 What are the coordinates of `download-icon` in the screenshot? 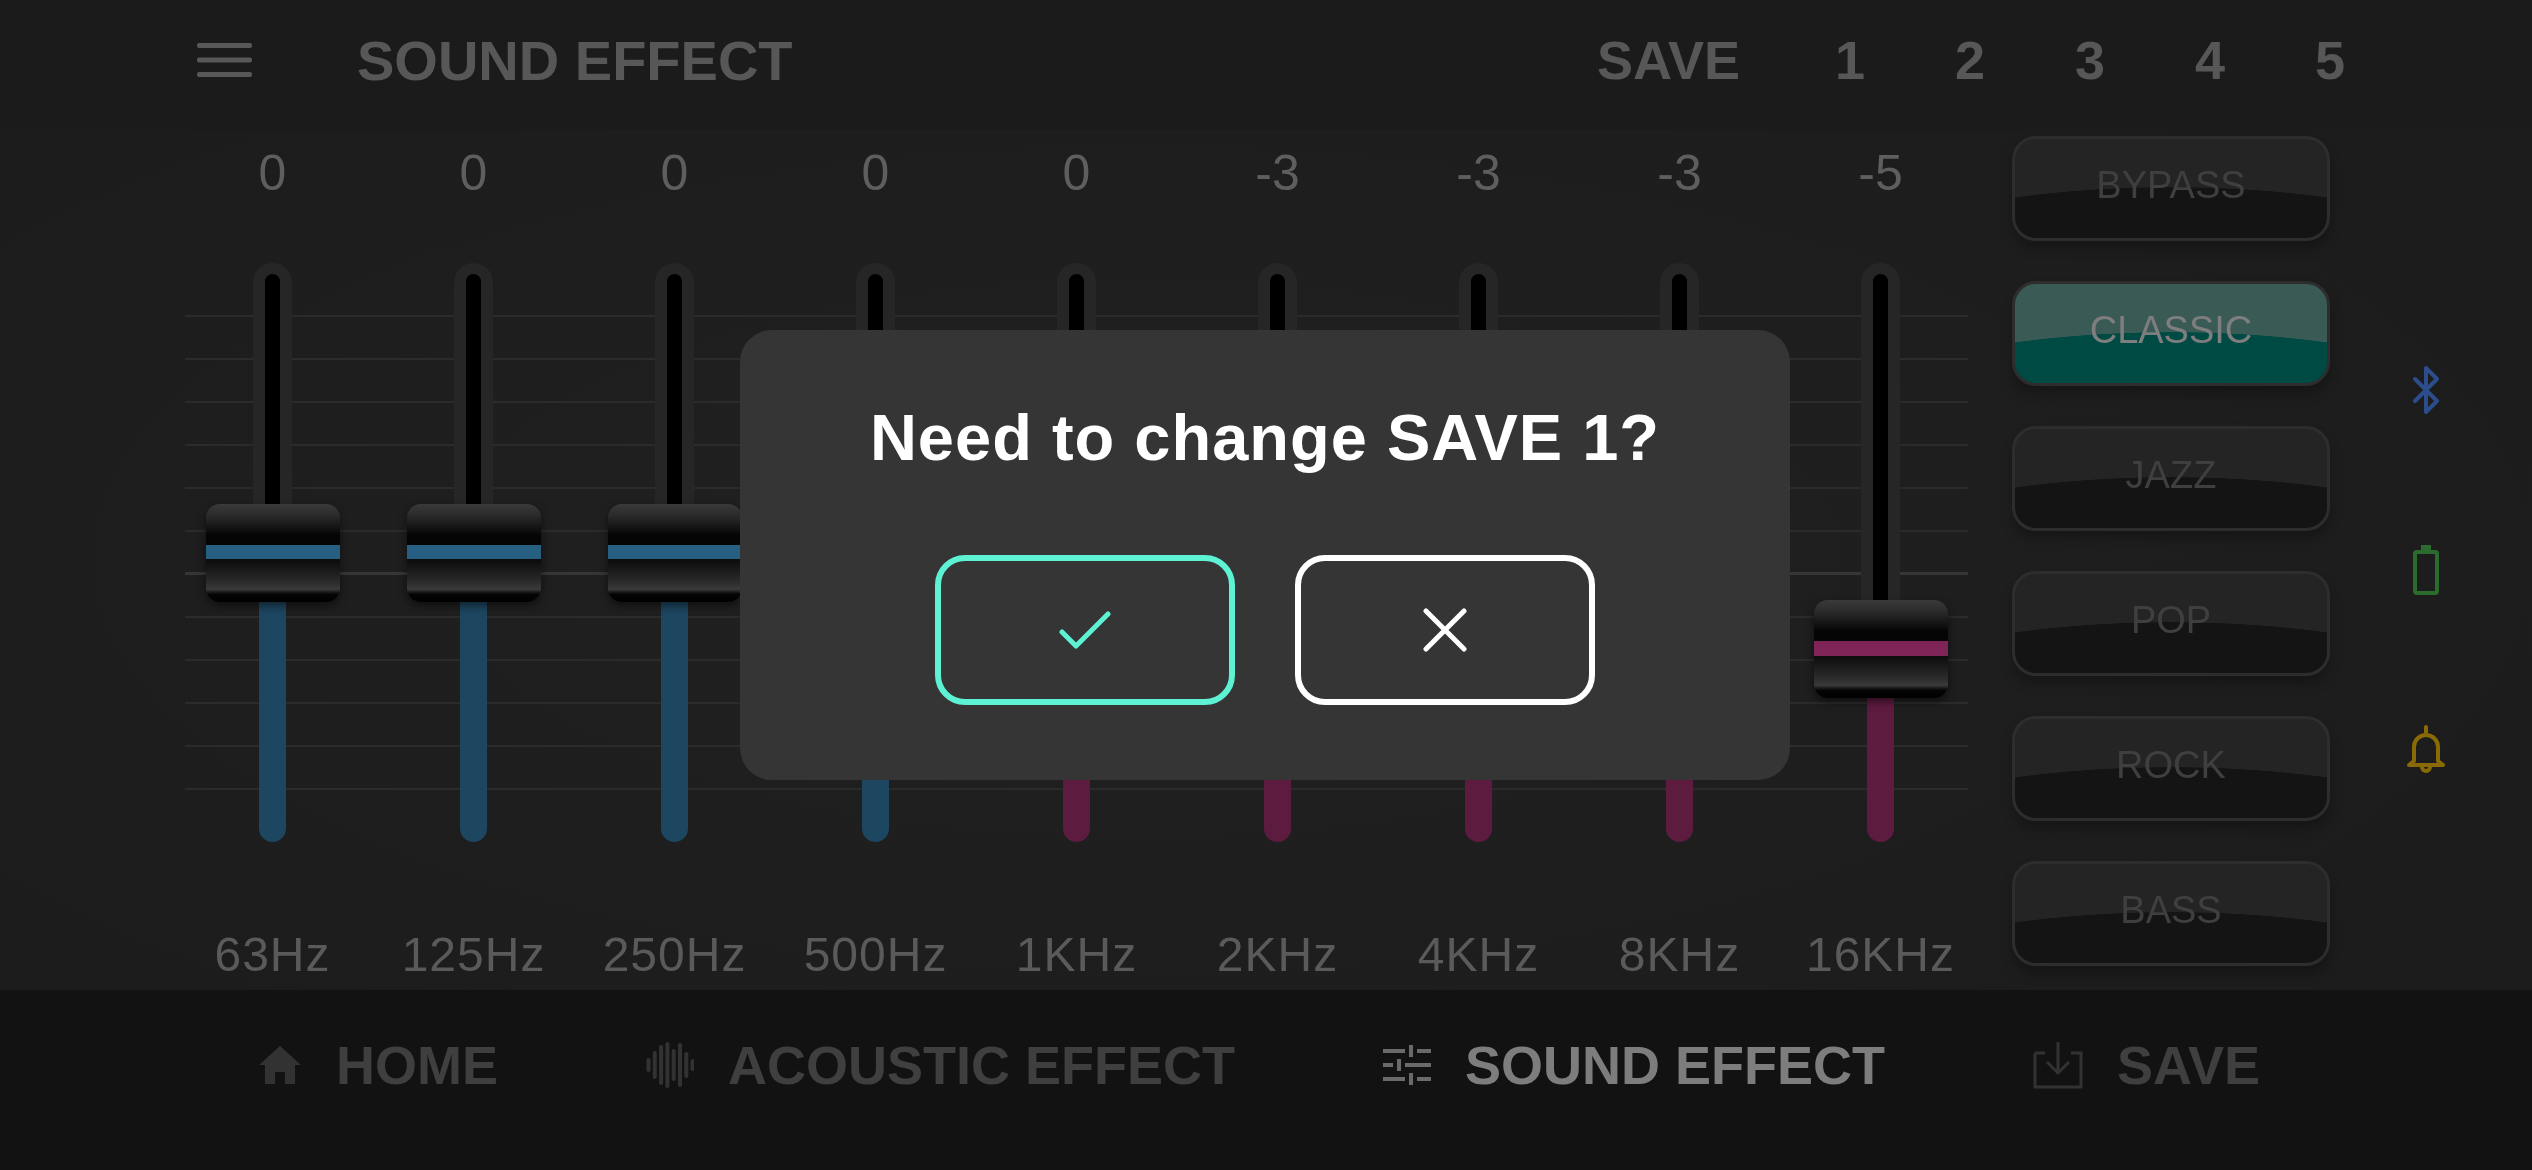 It's located at (2058, 1065).